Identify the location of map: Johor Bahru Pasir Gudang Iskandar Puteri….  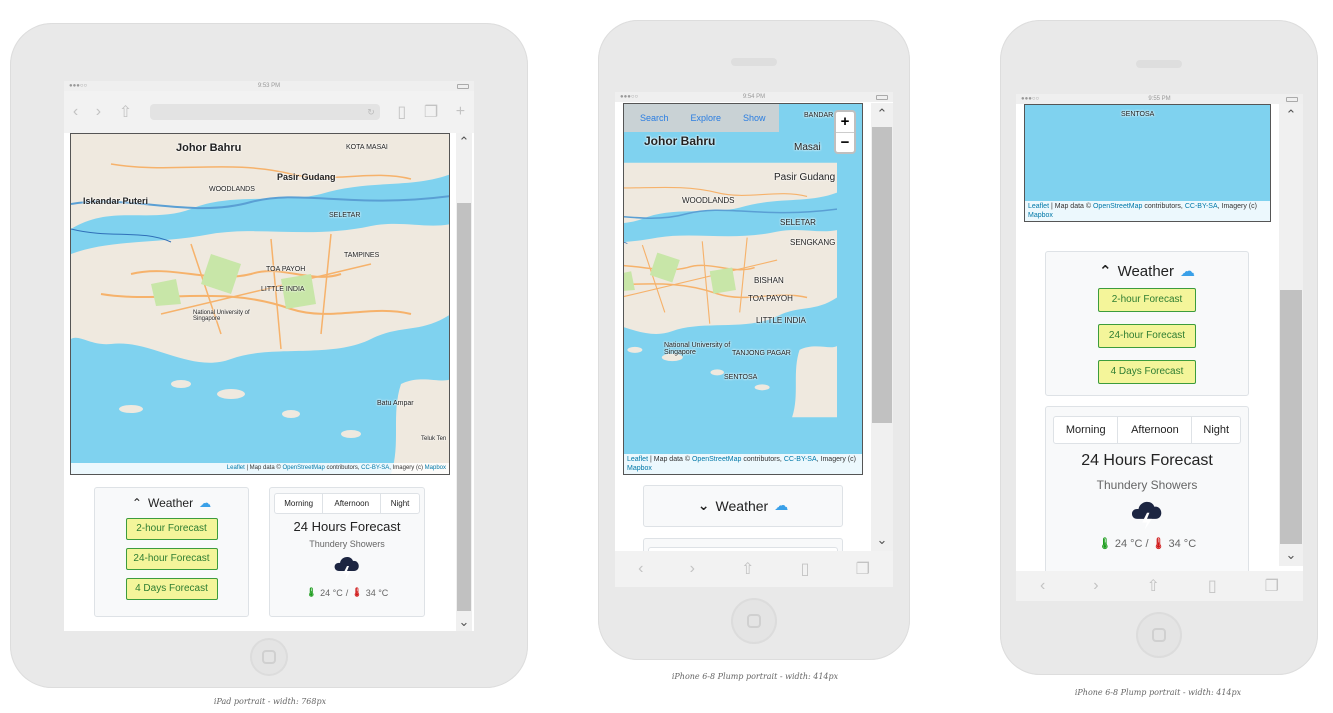
(260, 304).